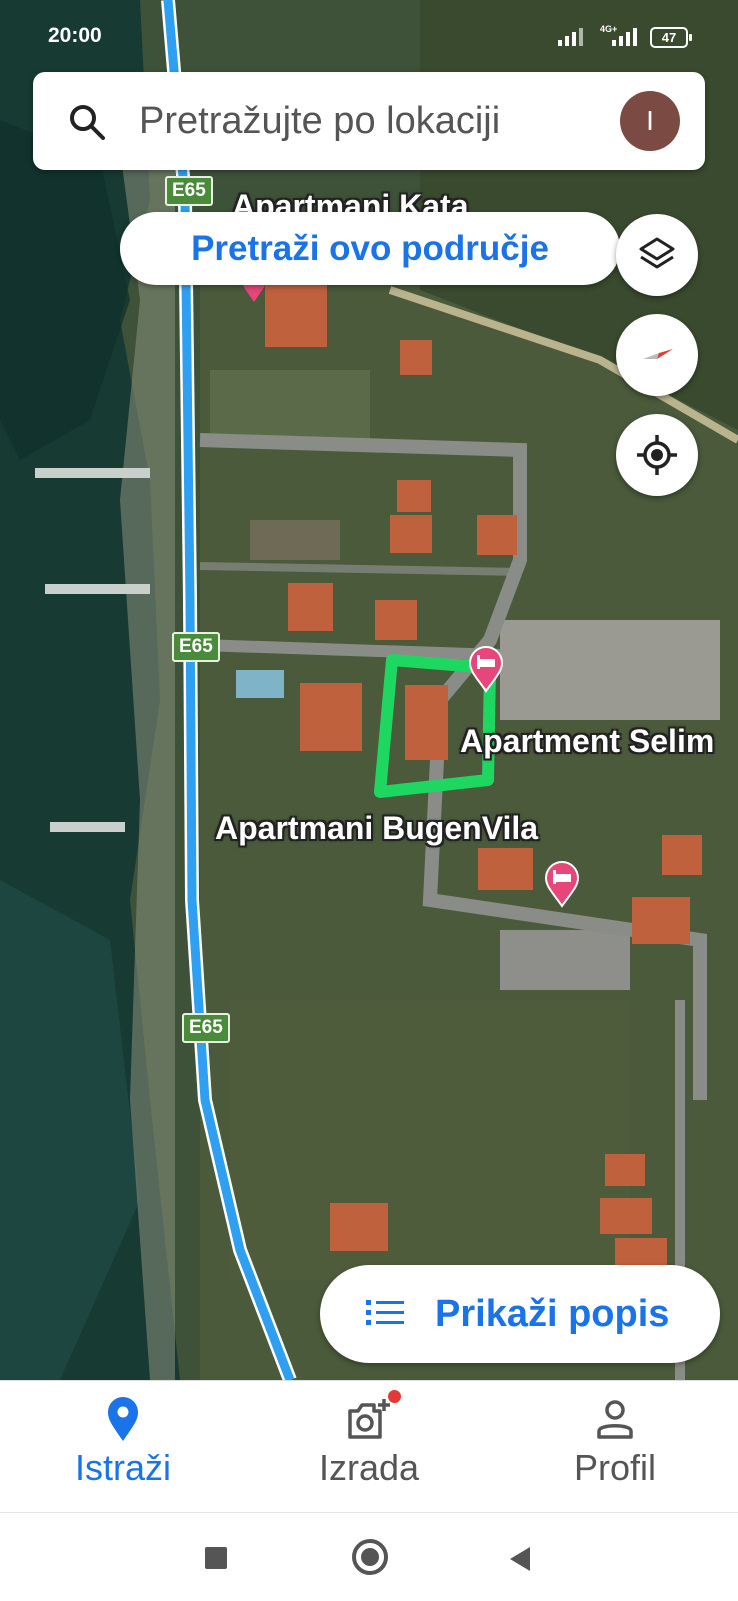 This screenshot has width=738, height=1601. What do you see at coordinates (319, 121) in the screenshot?
I see `search-placeholder: Pretražujte po lokaciji` at bounding box center [319, 121].